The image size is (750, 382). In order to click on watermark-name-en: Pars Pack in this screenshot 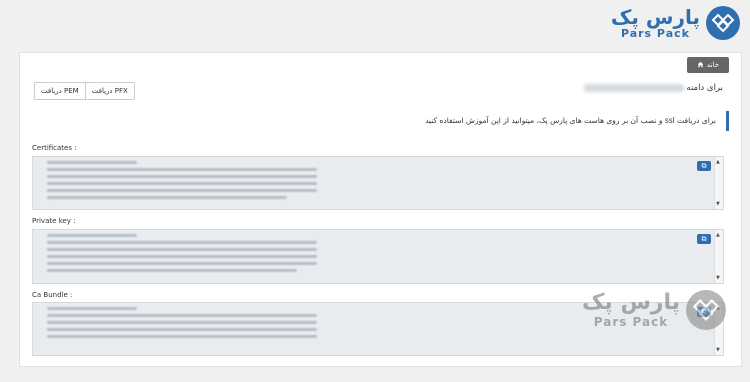, I will do `click(631, 322)`.